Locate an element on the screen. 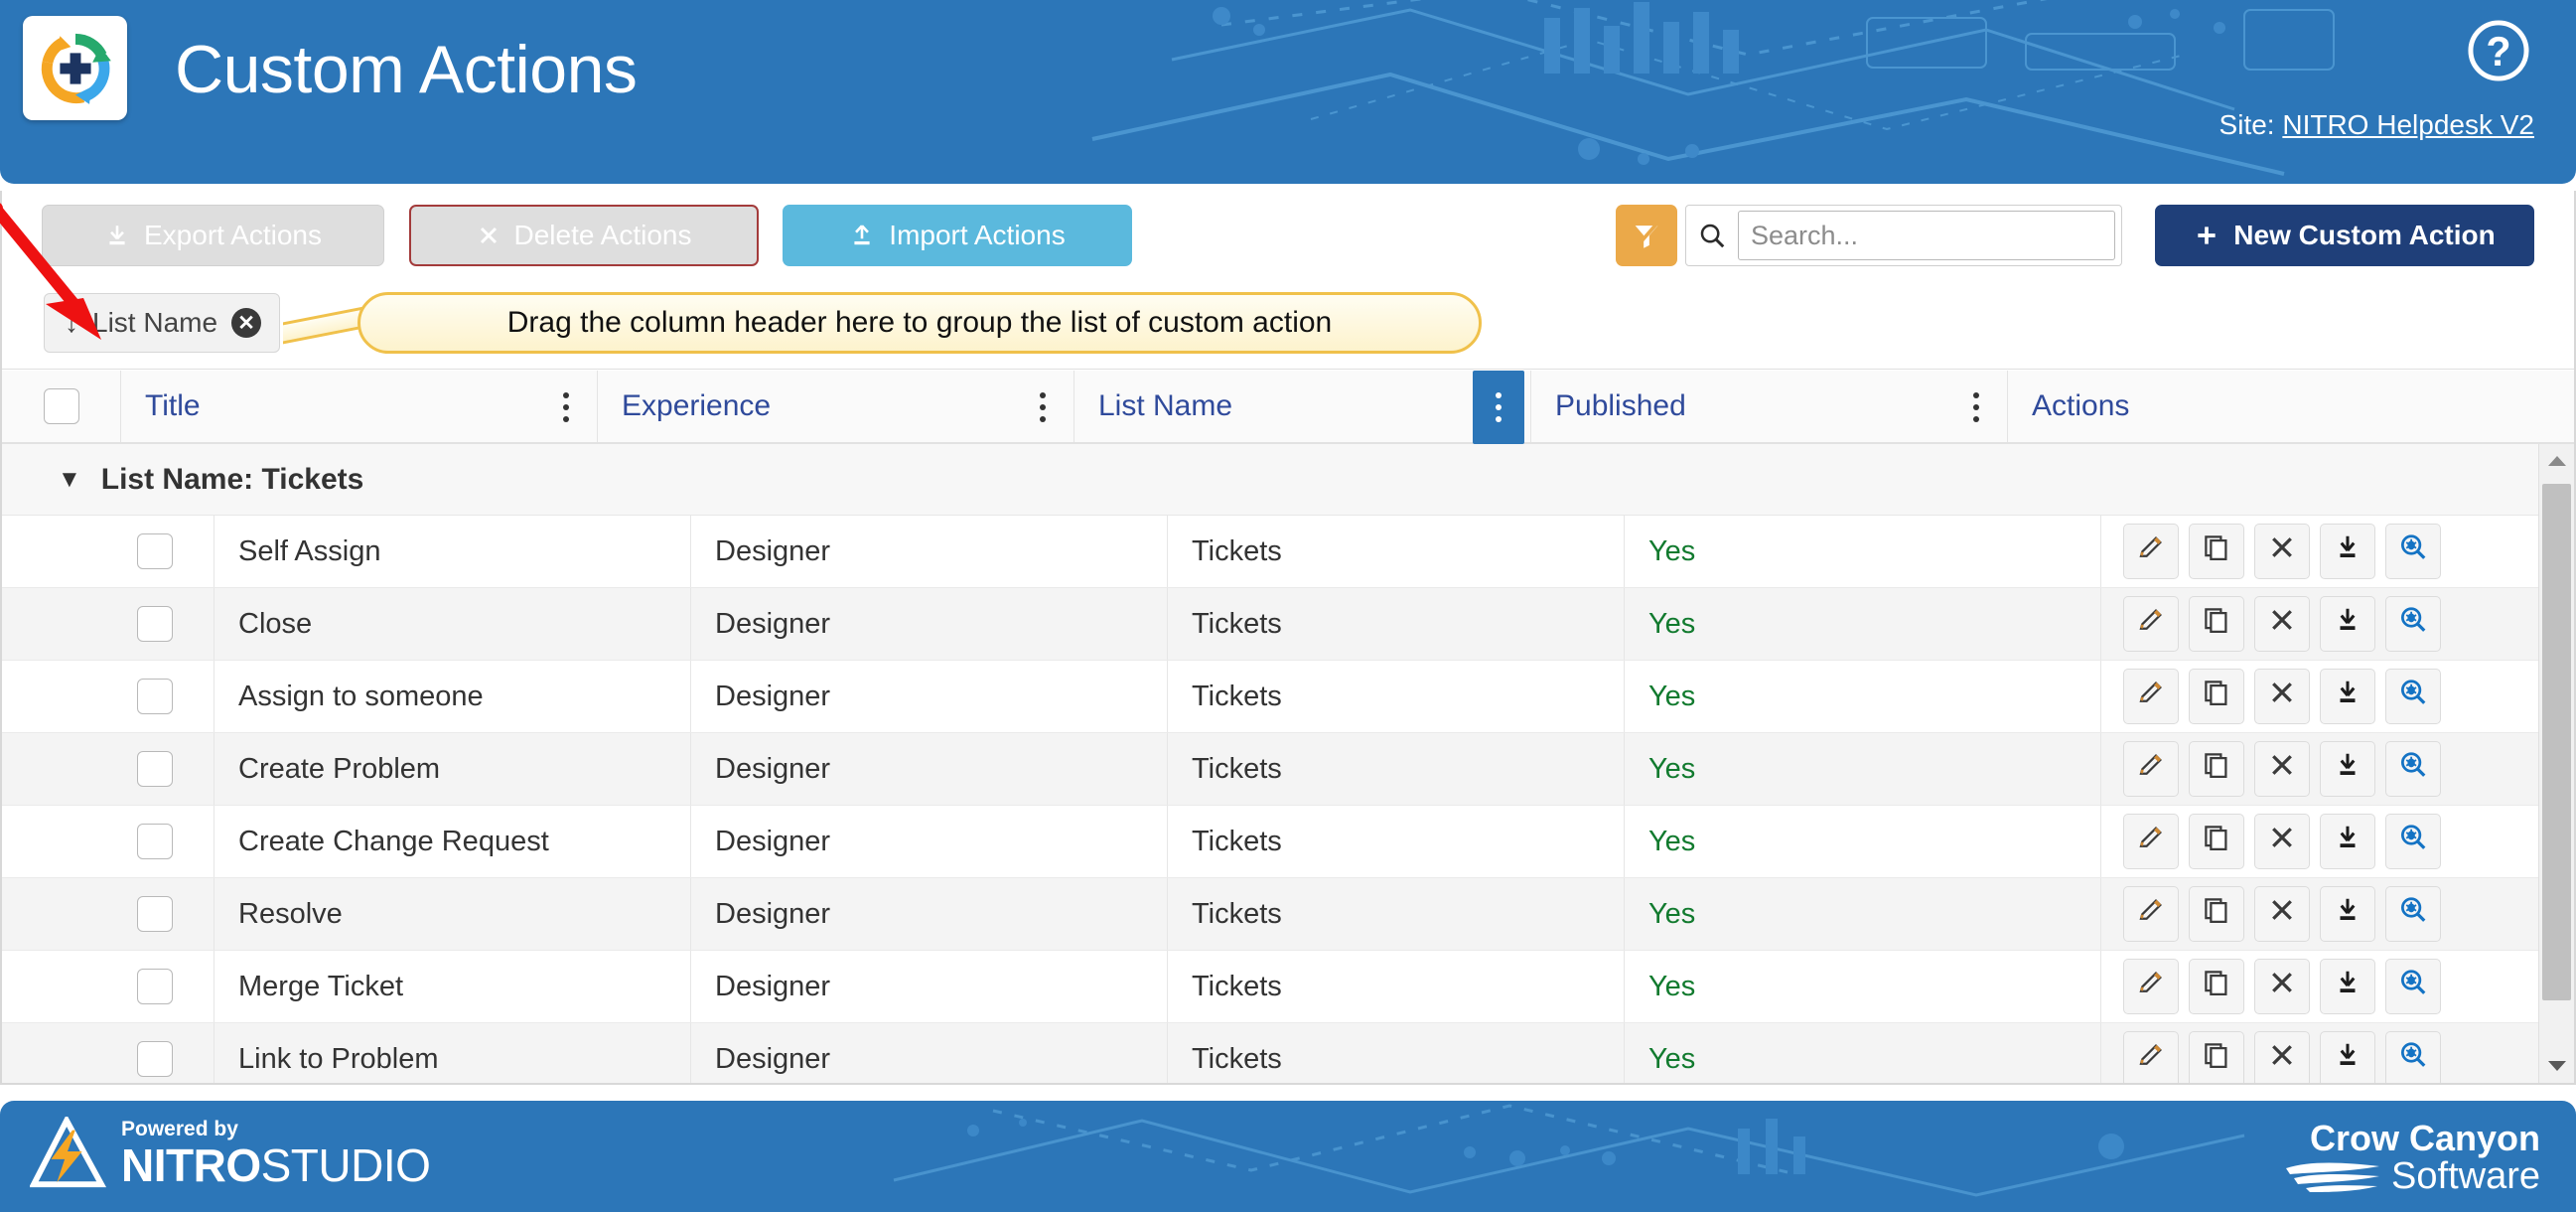 Image resolution: width=2576 pixels, height=1212 pixels. column-menu-kebab-icon-experience is located at coordinates (1043, 407).